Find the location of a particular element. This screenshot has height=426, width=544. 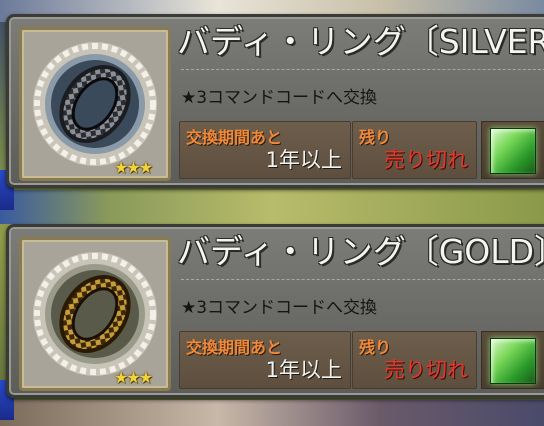

item-title: バディ・リング〔SILVER〕 is located at coordinates (360, 41).